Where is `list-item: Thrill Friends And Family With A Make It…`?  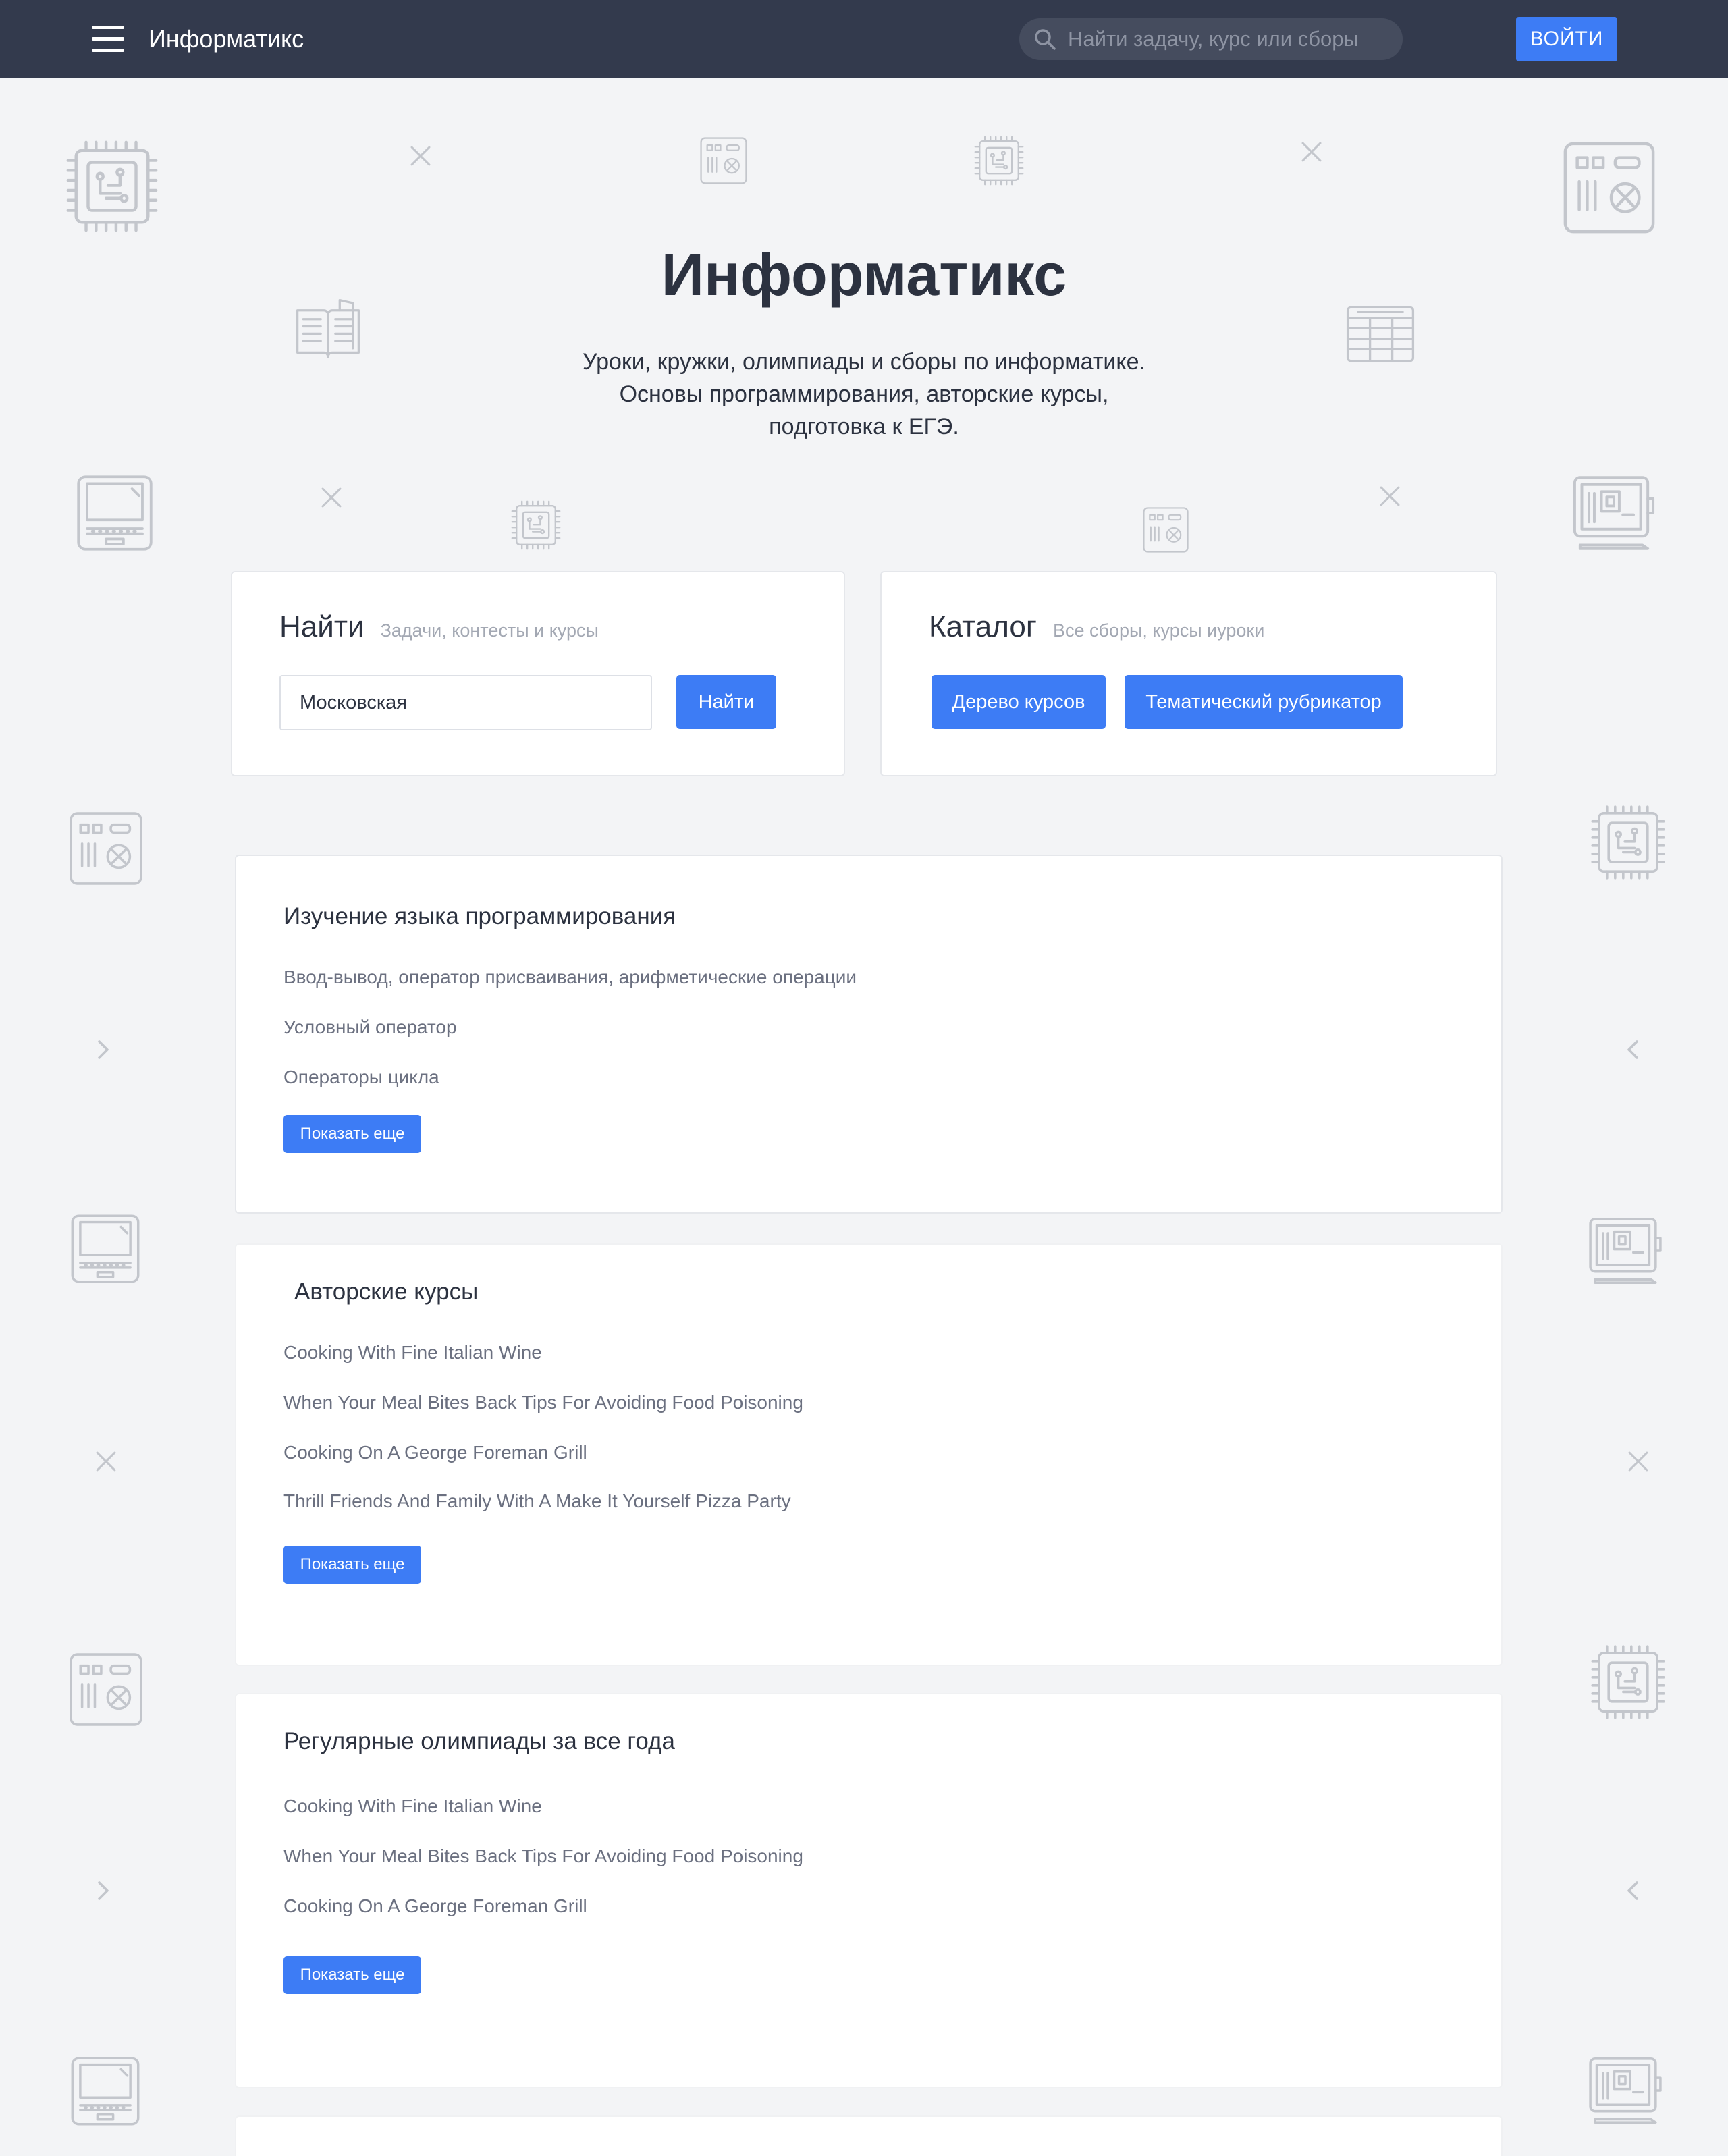 list-item: Thrill Friends And Family With A Make It… is located at coordinates (537, 1501).